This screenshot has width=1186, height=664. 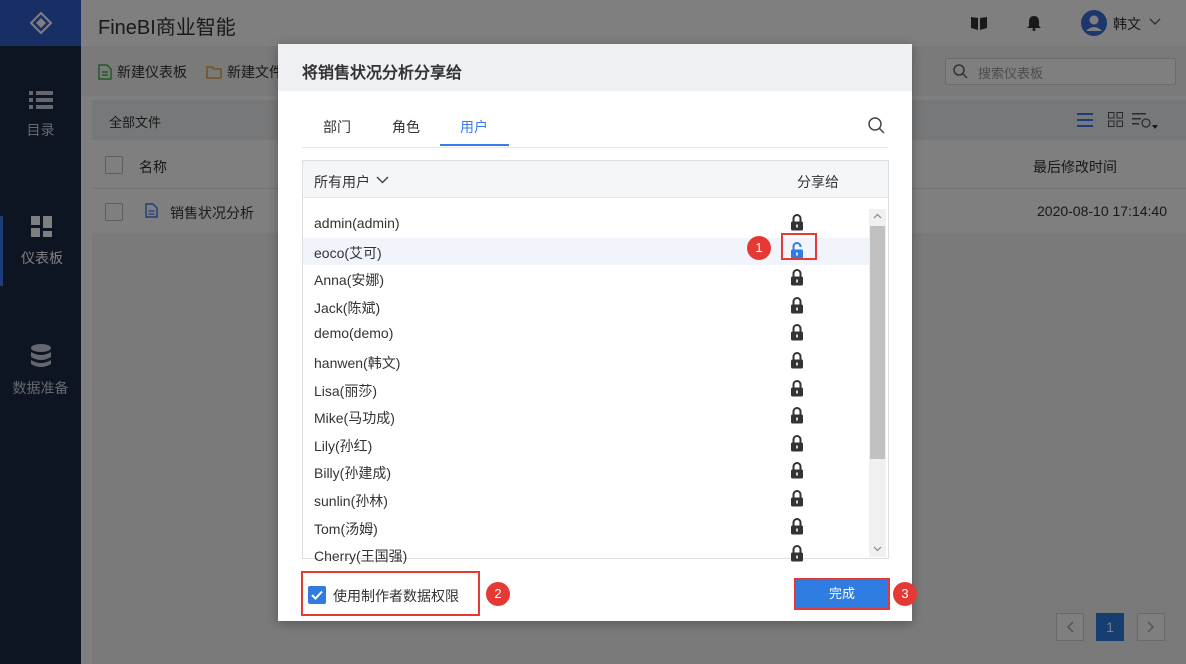 What do you see at coordinates (396, 596) in the screenshot?
I see `owner-permission-label: 使用制作者数据权限` at bounding box center [396, 596].